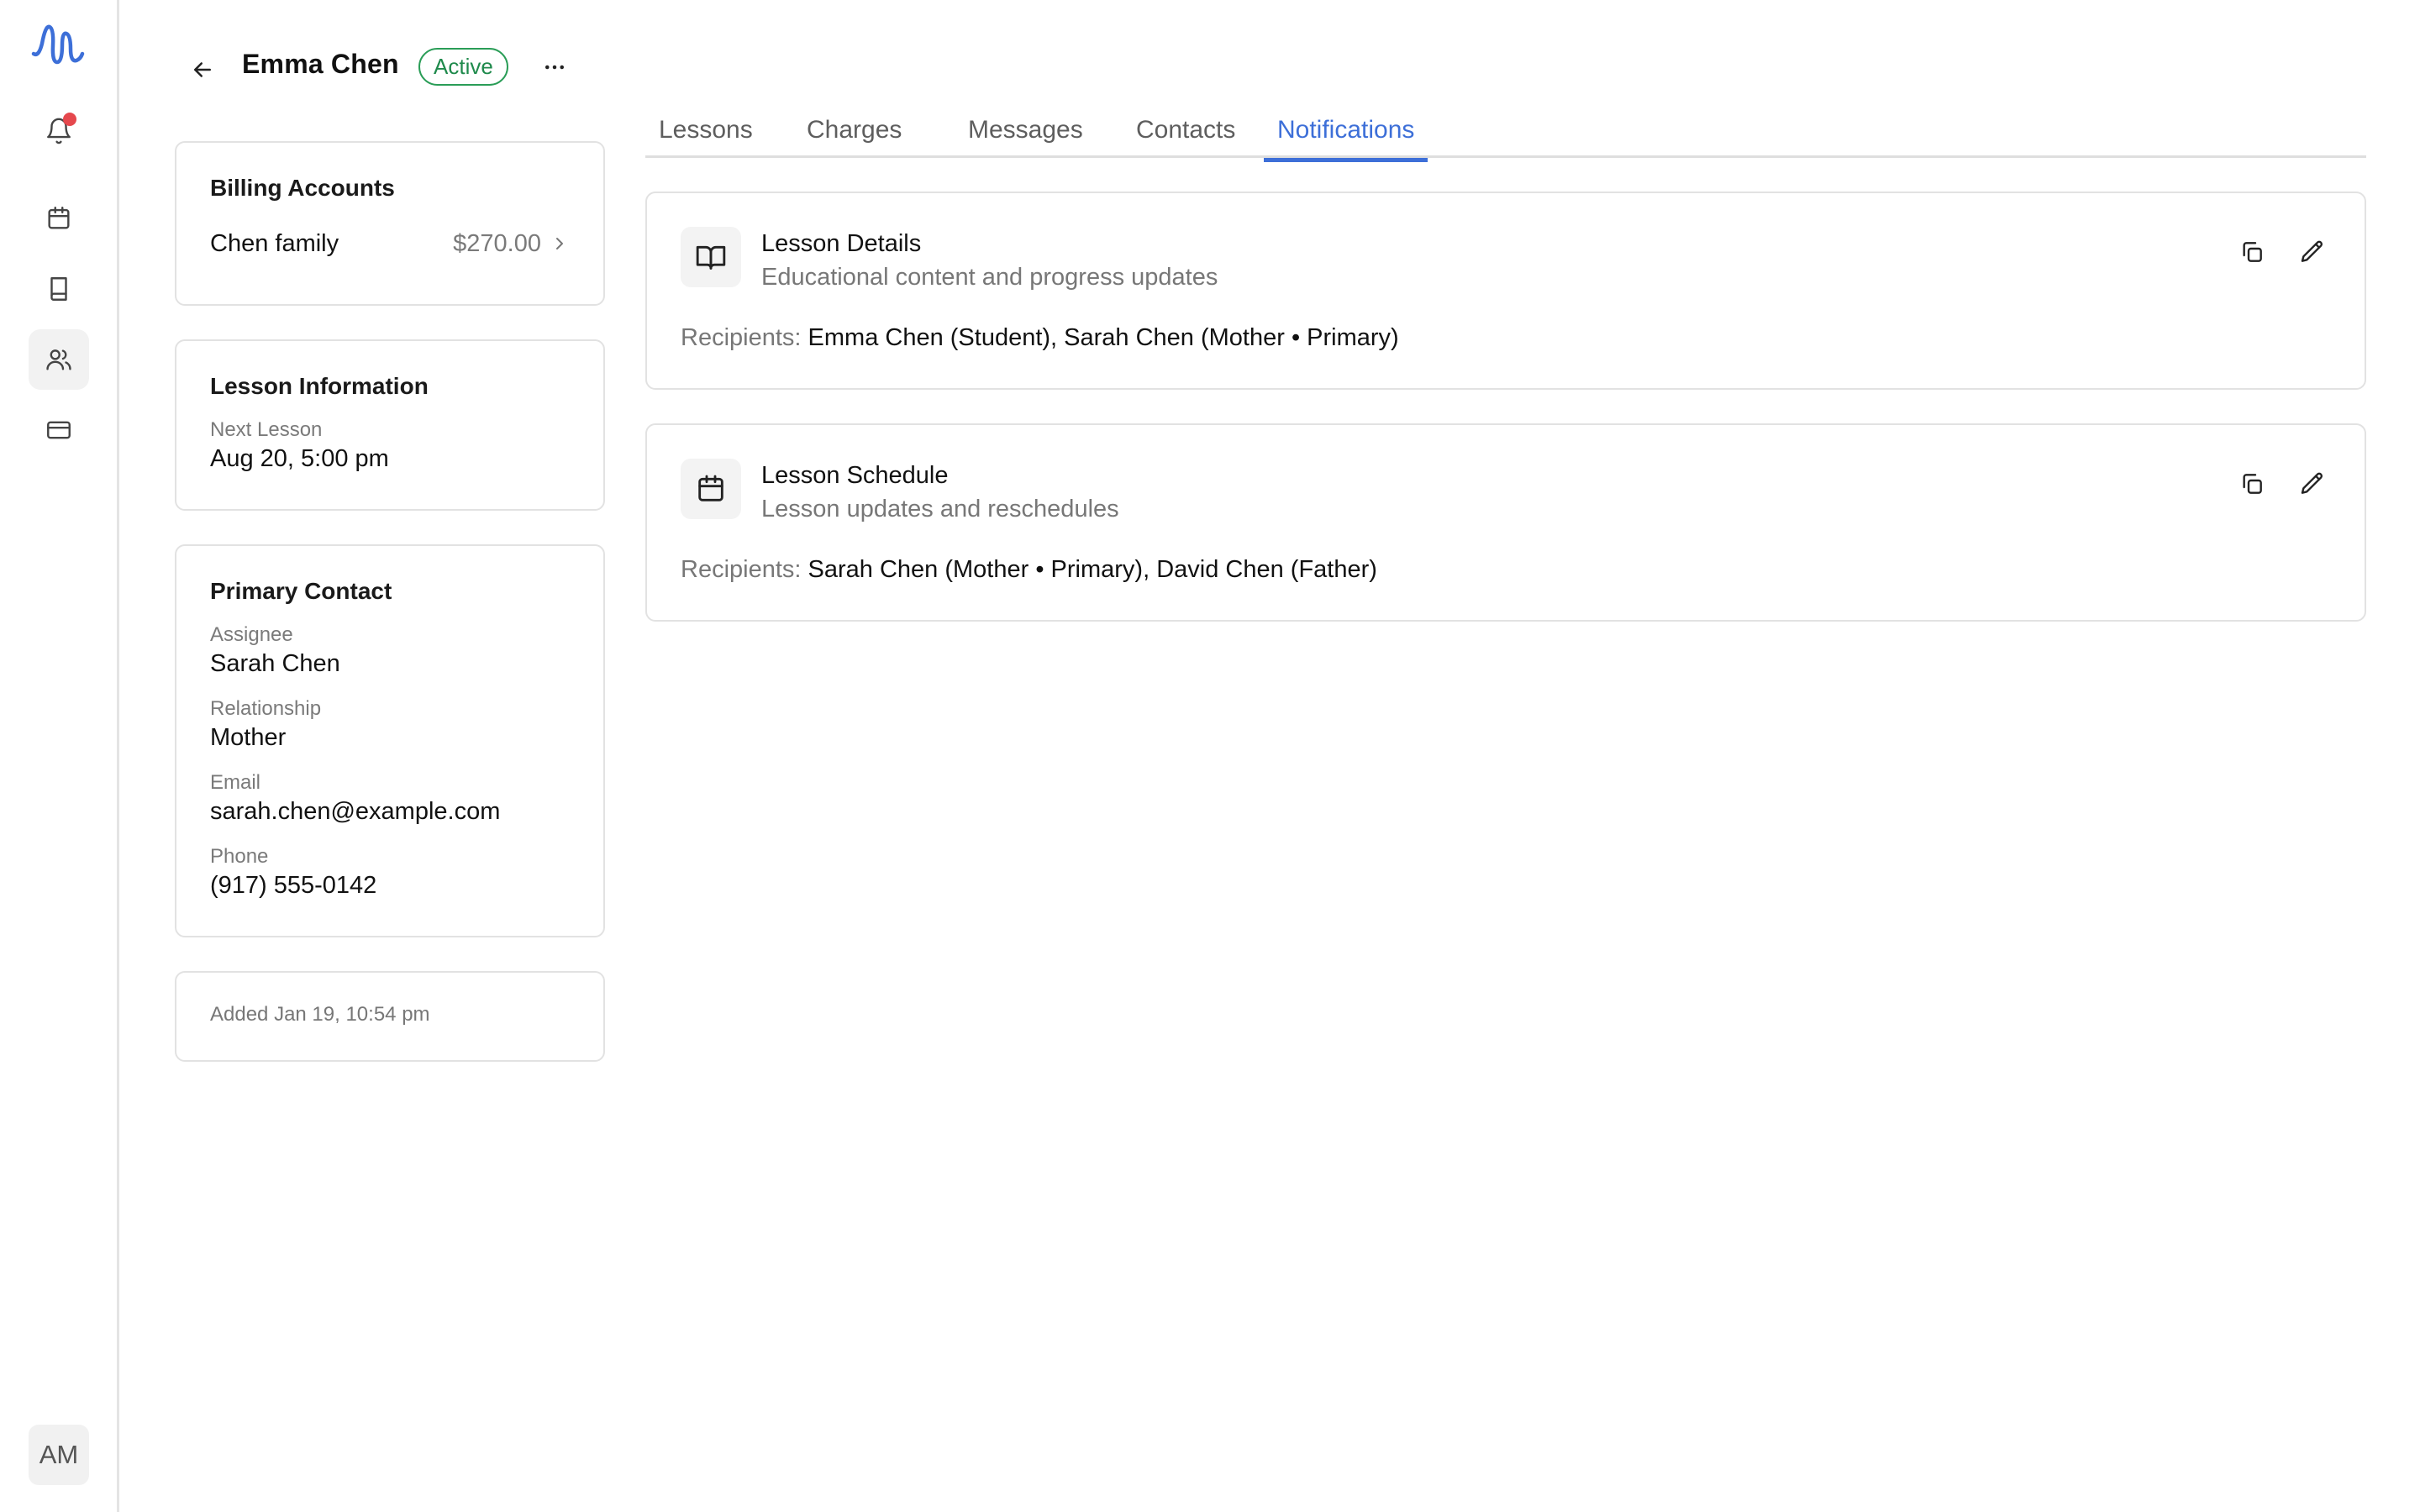  What do you see at coordinates (266, 708) in the screenshot?
I see `relationship-label: Relationship` at bounding box center [266, 708].